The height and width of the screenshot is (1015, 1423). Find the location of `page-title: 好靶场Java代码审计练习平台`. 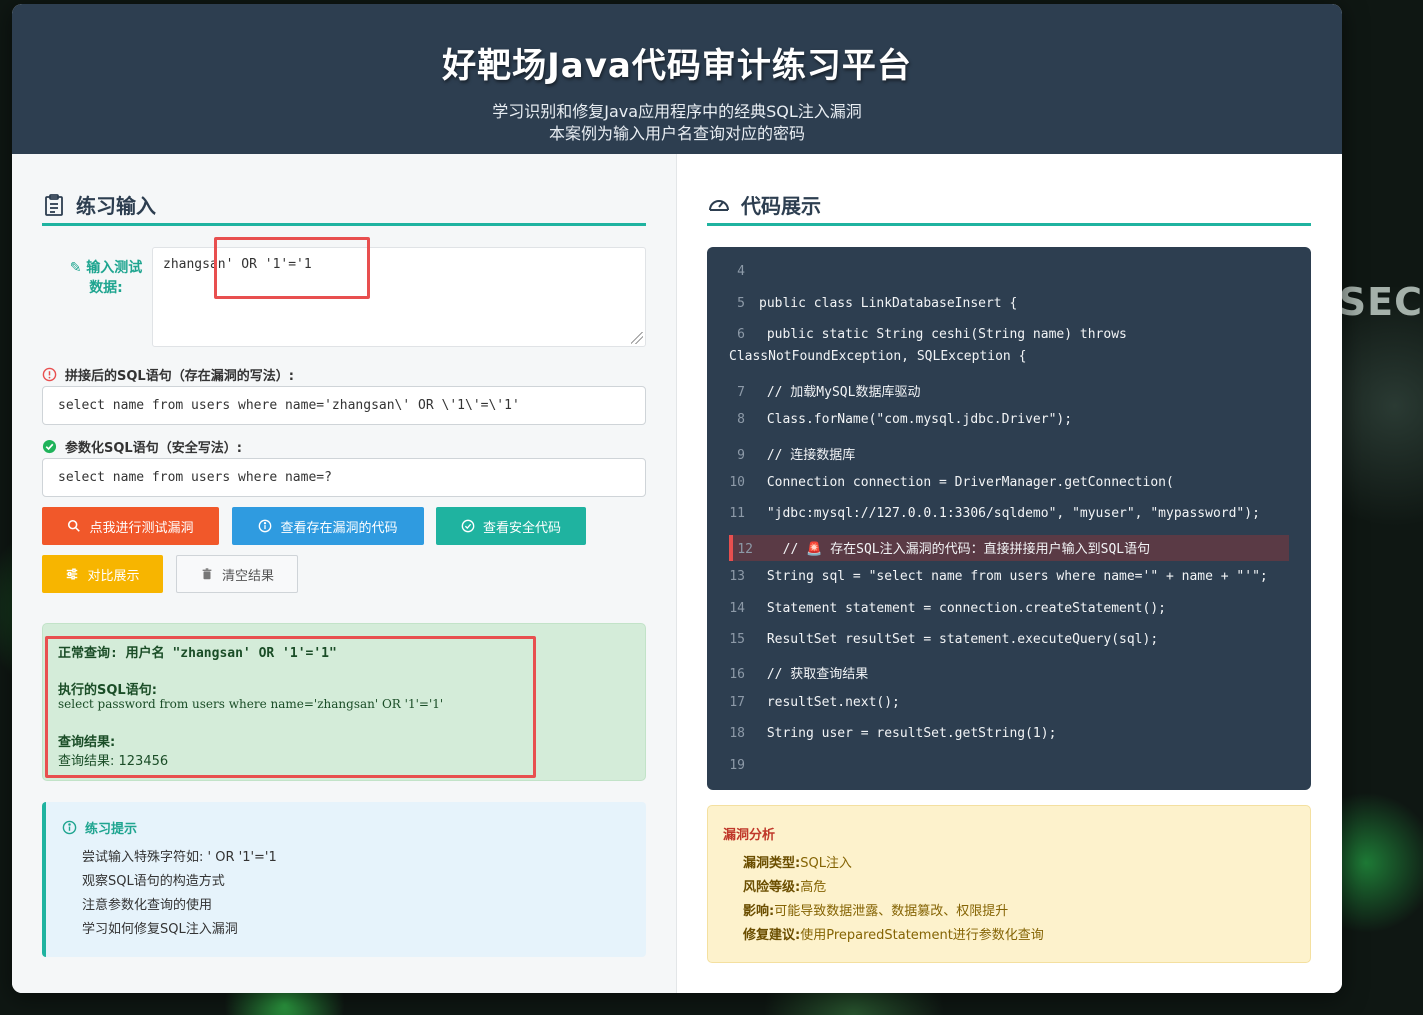

page-title: 好靶场Java代码审计练习平台 is located at coordinates (677, 66).